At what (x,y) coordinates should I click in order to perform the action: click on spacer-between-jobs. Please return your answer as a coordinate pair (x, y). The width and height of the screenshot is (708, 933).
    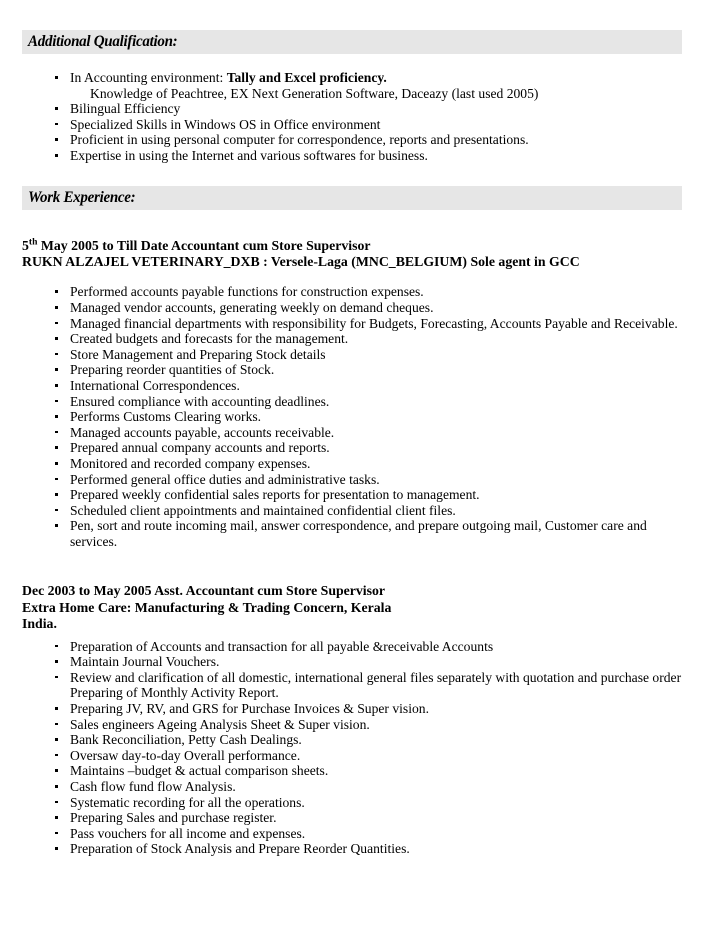
    Looking at the image, I should click on (354, 566).